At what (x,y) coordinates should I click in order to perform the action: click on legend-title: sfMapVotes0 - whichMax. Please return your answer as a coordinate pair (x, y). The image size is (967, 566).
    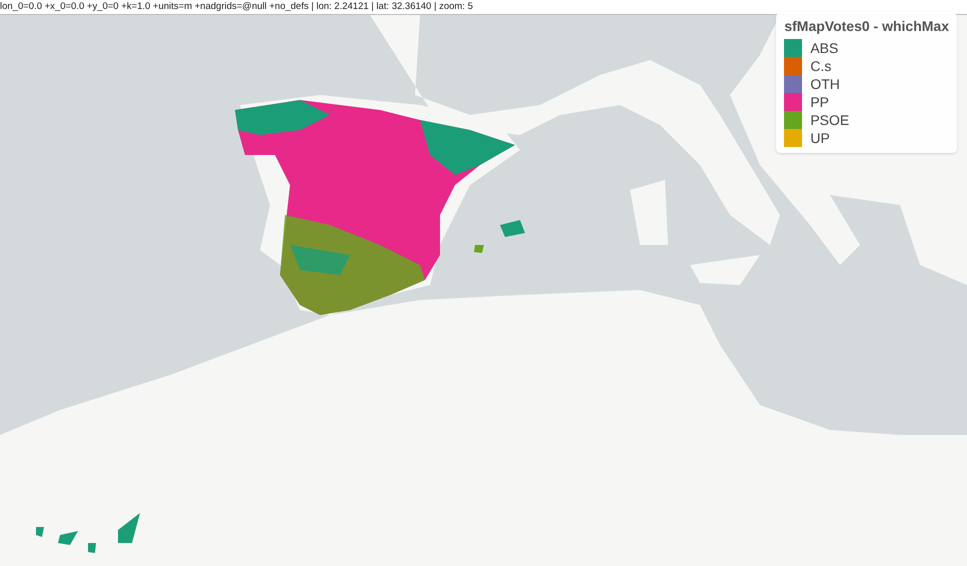
    Looking at the image, I should click on (866, 26).